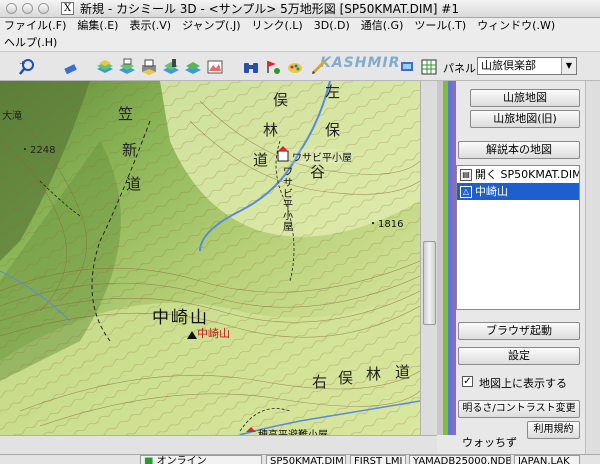 The width and height of the screenshot is (600, 464). What do you see at coordinates (127, 67) in the screenshot?
I see `layers-print-icon` at bounding box center [127, 67].